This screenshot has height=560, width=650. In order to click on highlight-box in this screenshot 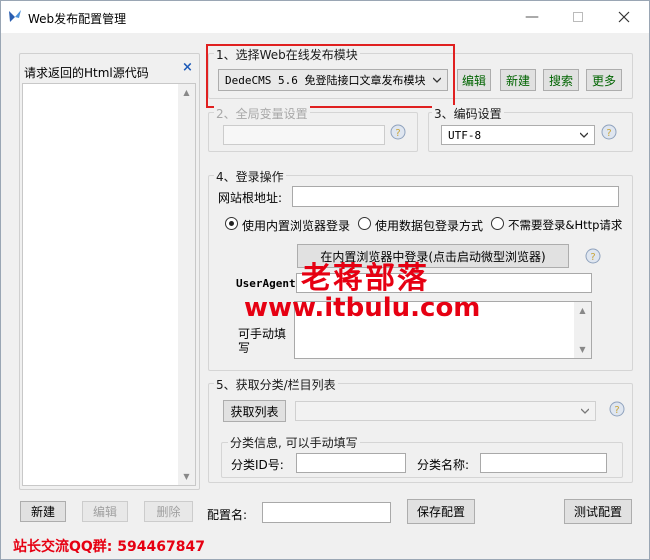, I will do `click(330, 76)`.